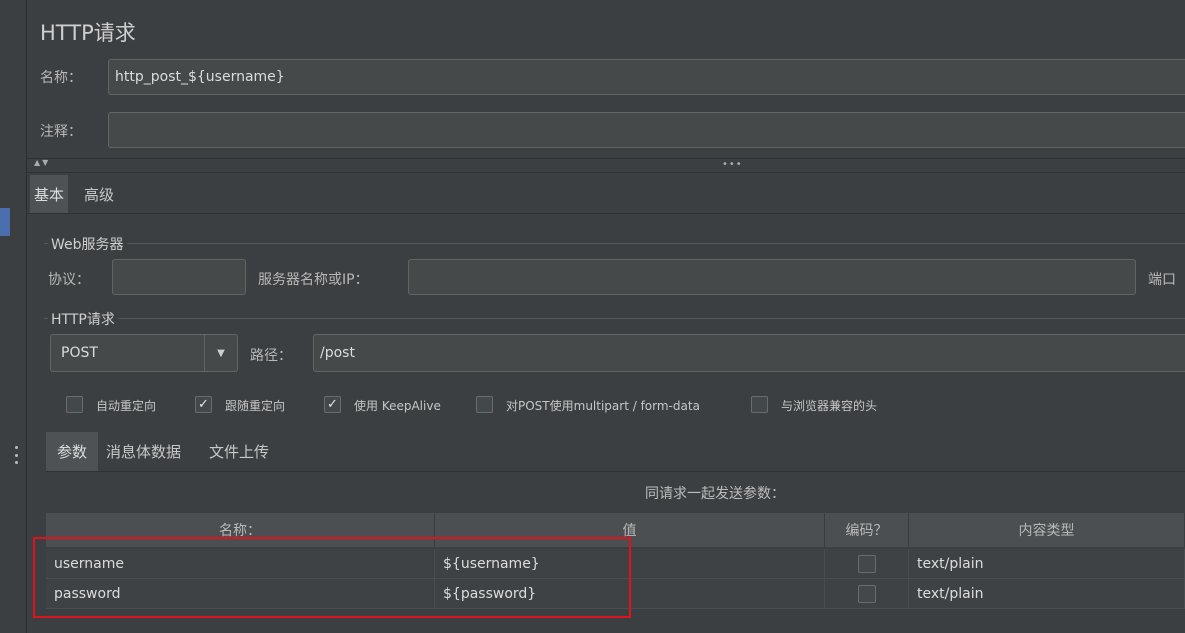 The image size is (1185, 633). Describe the element at coordinates (271, 356) in the screenshot. I see `path-label: 路径：` at that location.